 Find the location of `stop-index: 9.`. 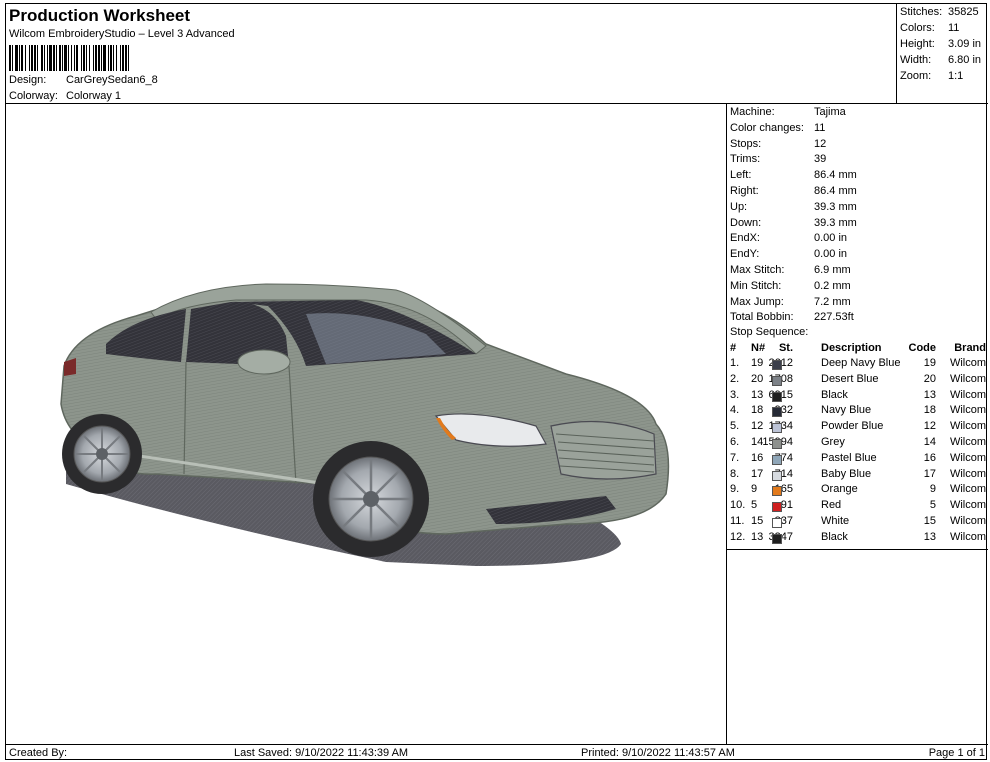

stop-index: 9. is located at coordinates (735, 489).